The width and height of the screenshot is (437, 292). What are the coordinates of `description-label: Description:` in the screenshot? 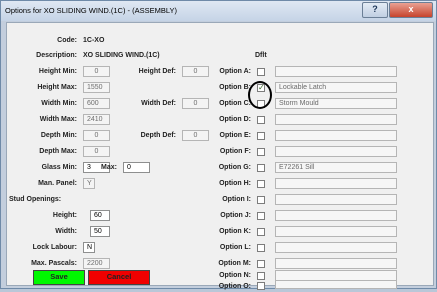 It's located at (56, 55).